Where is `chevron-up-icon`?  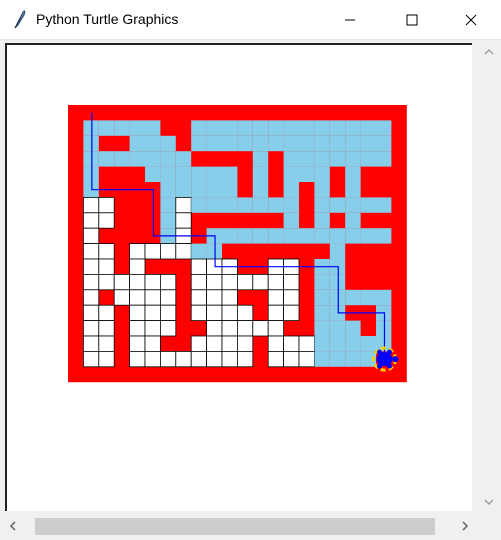 chevron-up-icon is located at coordinates (489, 52).